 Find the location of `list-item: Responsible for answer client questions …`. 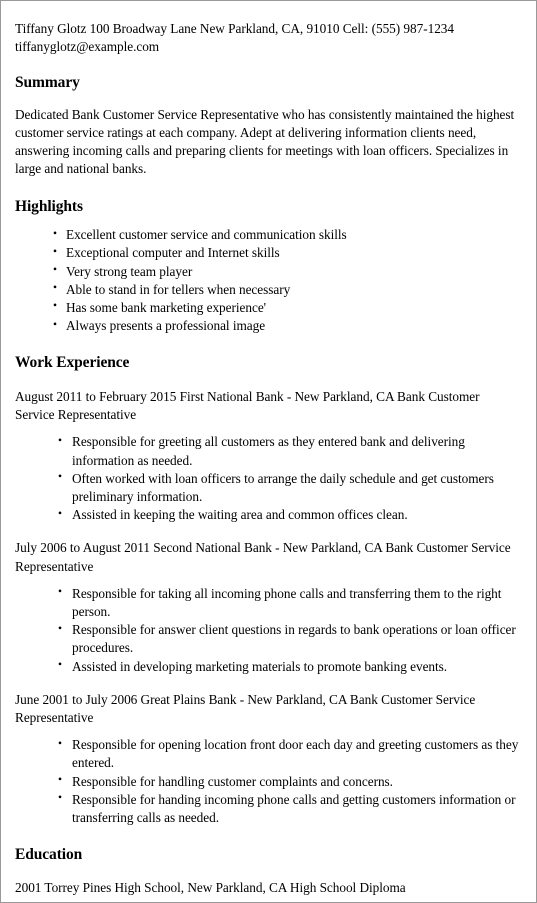

list-item: Responsible for answer client questions … is located at coordinates (289, 639).